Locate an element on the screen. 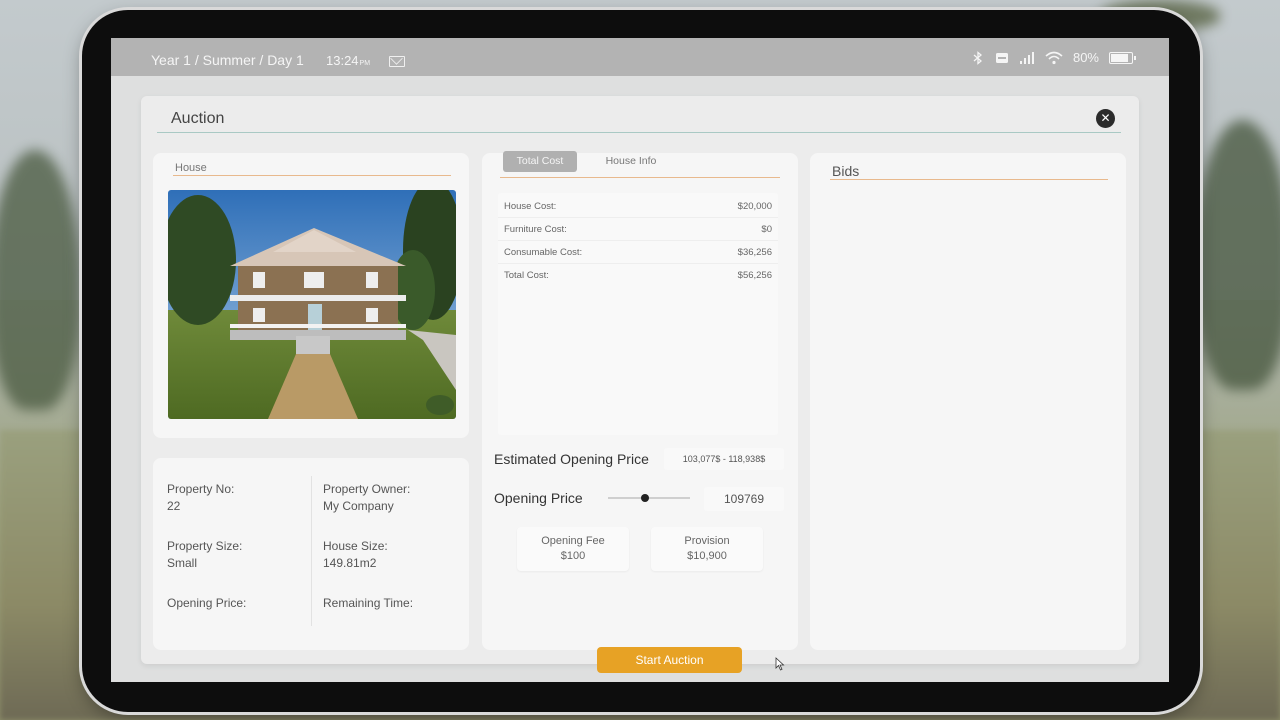 The height and width of the screenshot is (720, 1280). provision-value: $10,900 is located at coordinates (707, 556).